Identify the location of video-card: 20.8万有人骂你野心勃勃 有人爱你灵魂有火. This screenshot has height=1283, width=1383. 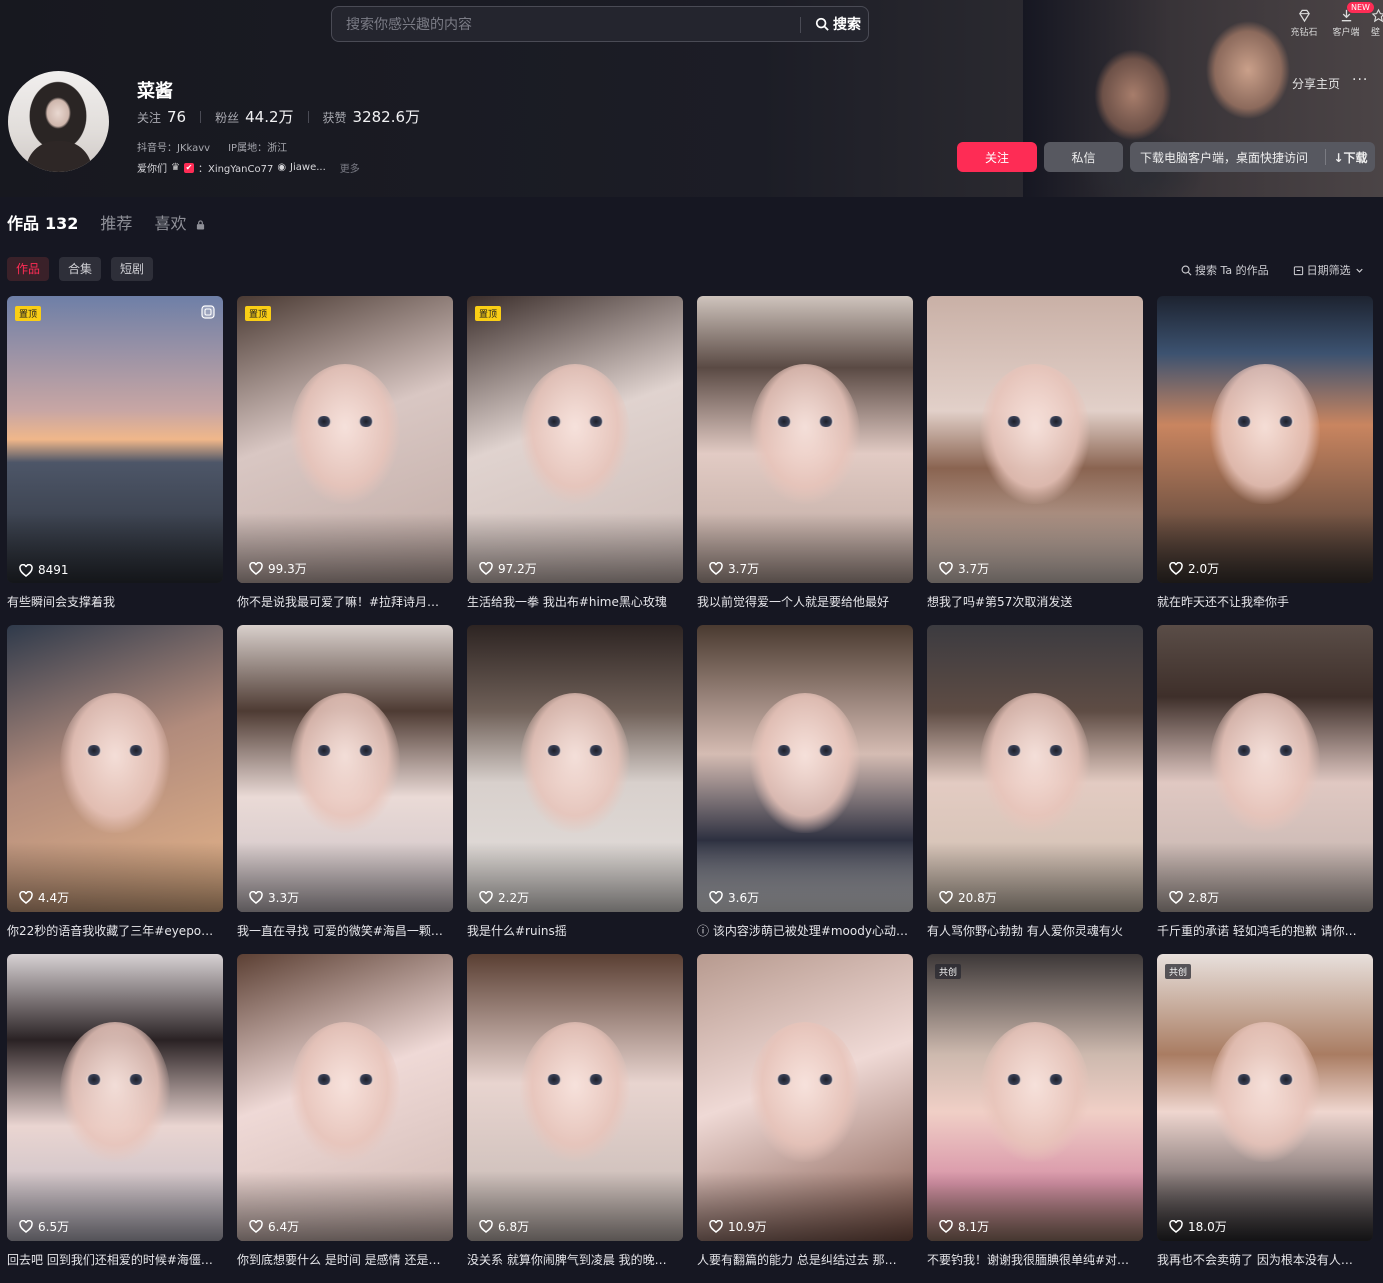
(1035, 789).